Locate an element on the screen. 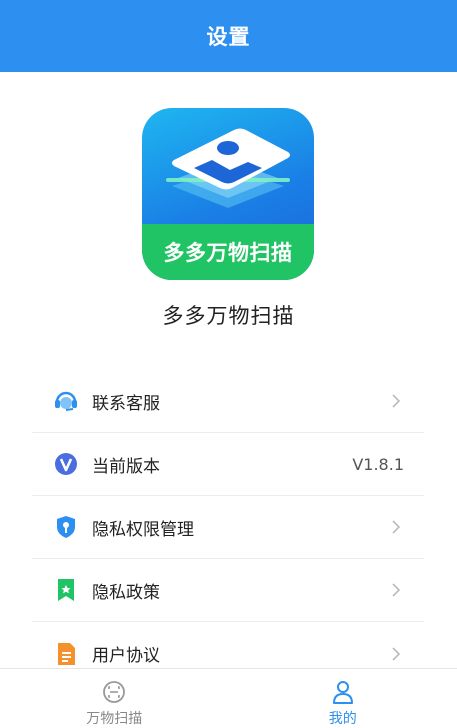  app-logo: 多多万物扫描 is located at coordinates (228, 194).